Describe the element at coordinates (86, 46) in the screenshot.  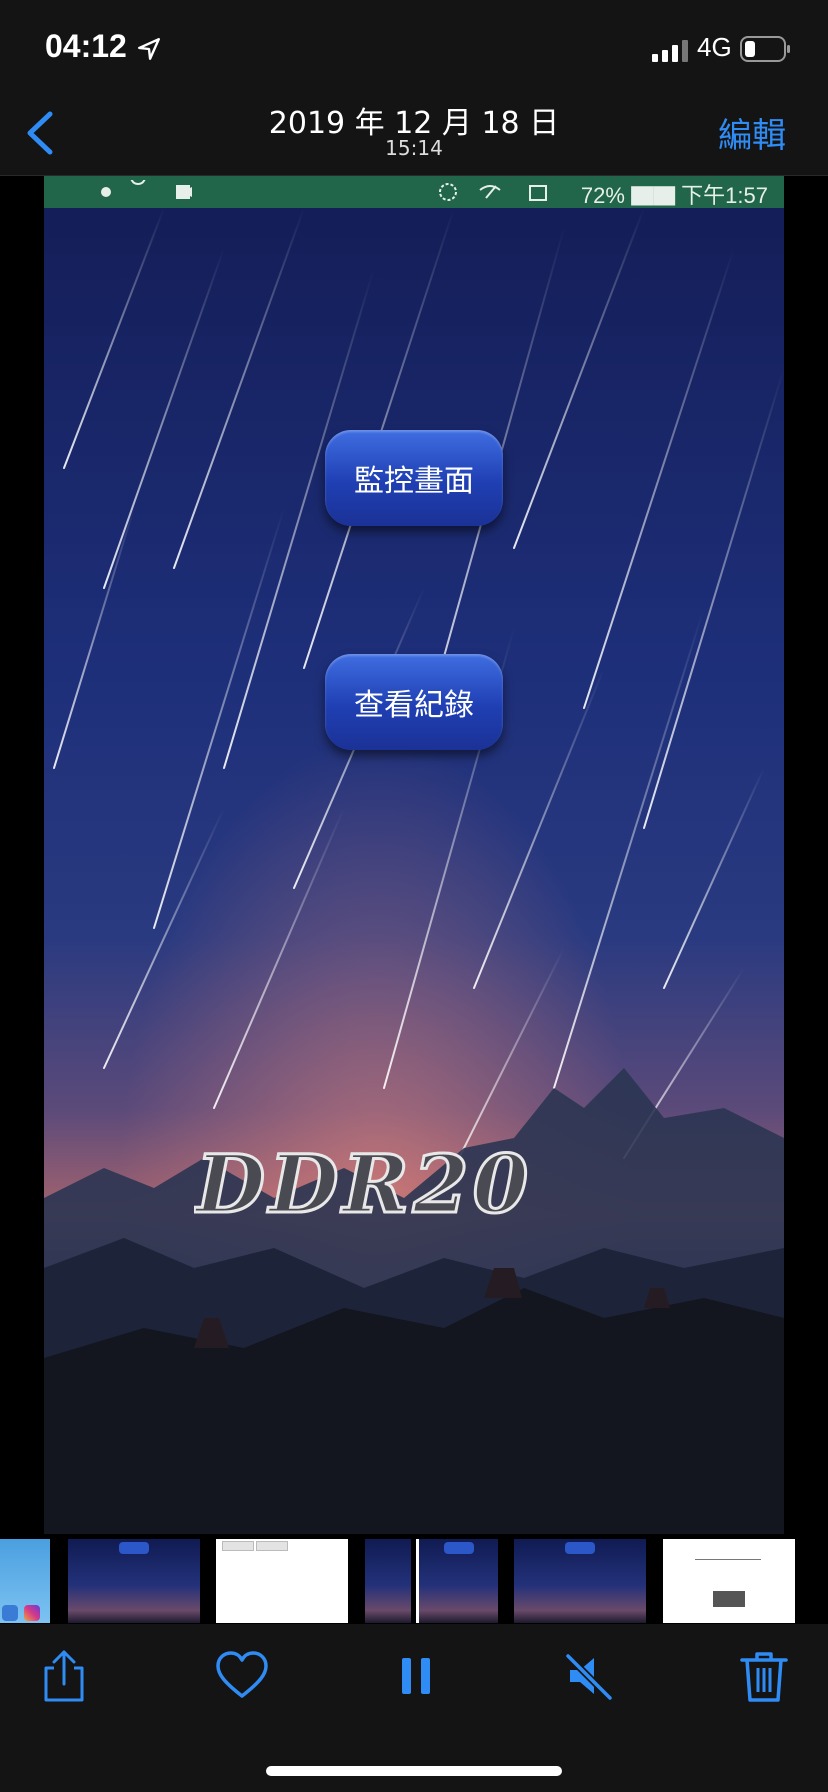
I see `status-time: 04:12` at that location.